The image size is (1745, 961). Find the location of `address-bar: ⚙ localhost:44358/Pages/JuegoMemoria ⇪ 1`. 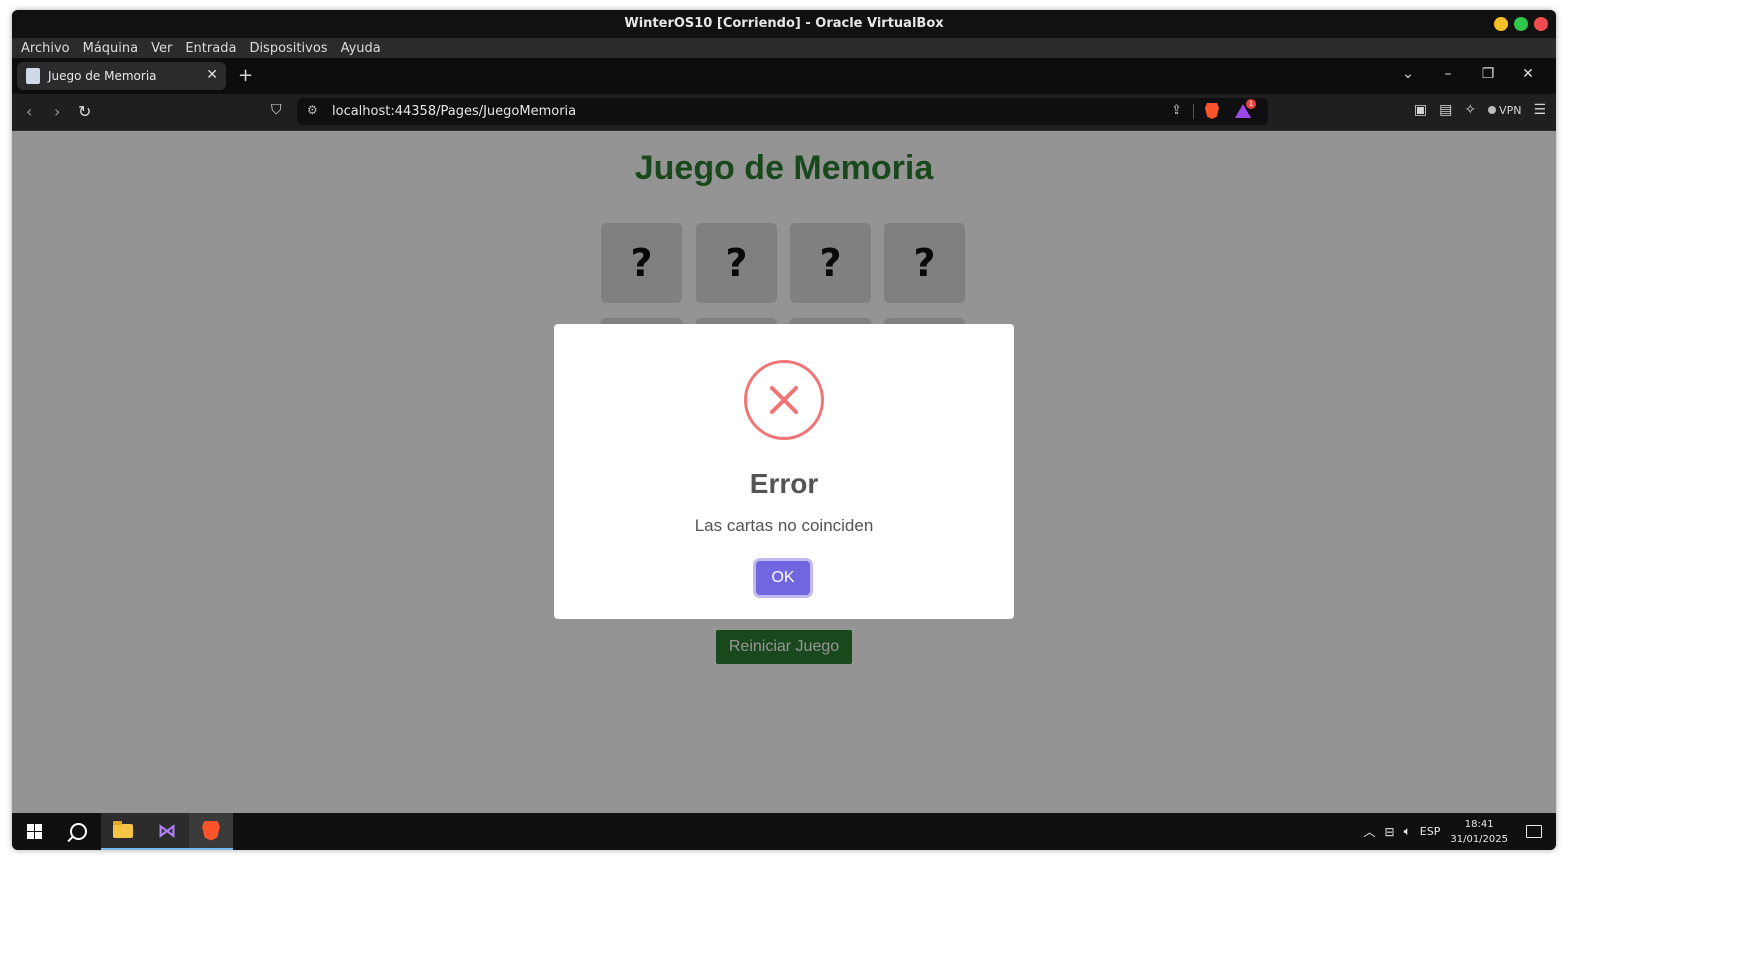

address-bar: ⚙ localhost:44358/Pages/JuegoMemoria ⇪ 1 is located at coordinates (782, 111).